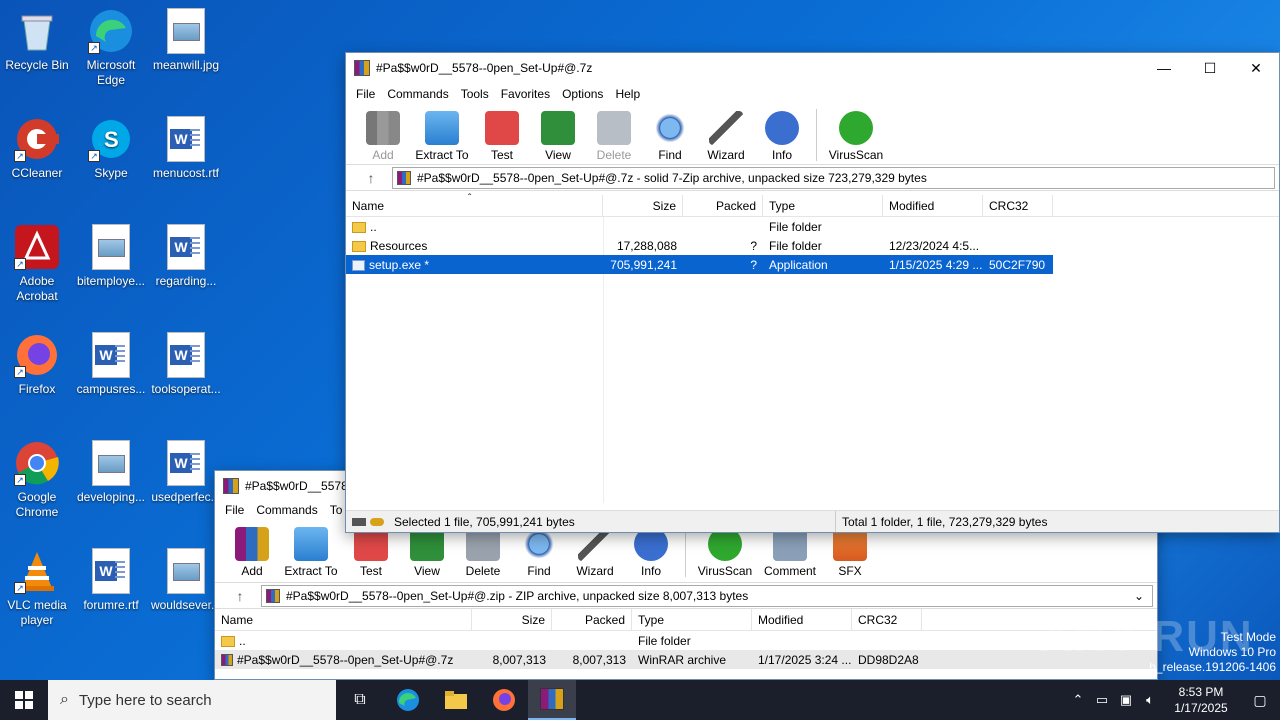 The width and height of the screenshot is (1280, 720). What do you see at coordinates (504, 700) in the screenshot?
I see `taskbar-firefox` at bounding box center [504, 700].